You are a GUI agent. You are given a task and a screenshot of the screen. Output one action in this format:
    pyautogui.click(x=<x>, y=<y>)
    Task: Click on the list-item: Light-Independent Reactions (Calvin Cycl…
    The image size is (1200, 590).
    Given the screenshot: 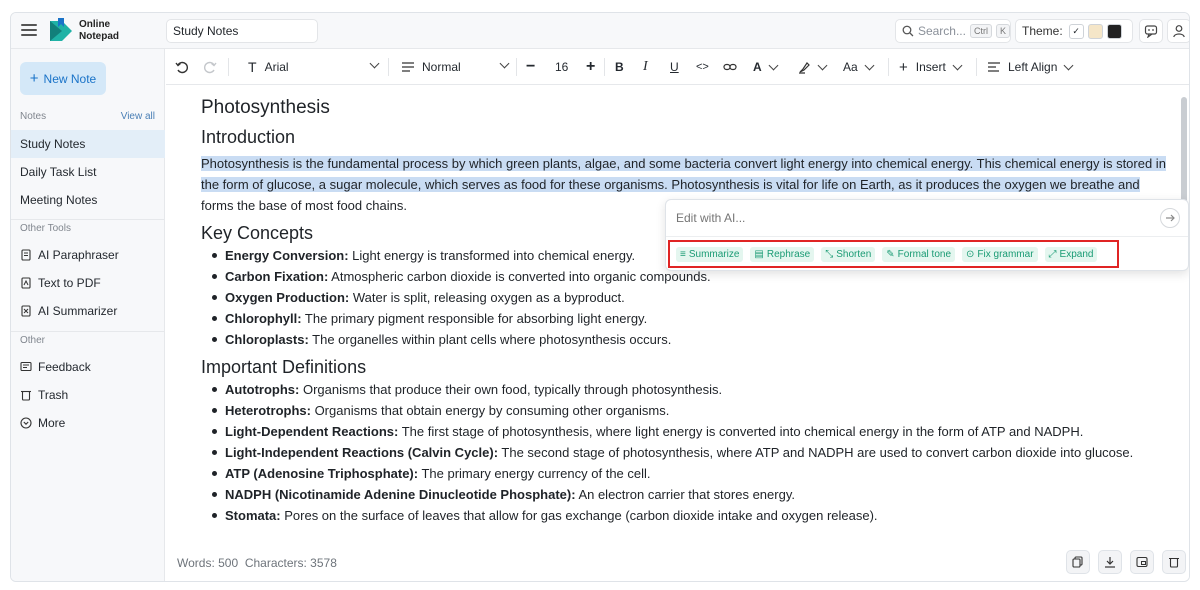 What is the action you would take?
    pyautogui.click(x=688, y=452)
    